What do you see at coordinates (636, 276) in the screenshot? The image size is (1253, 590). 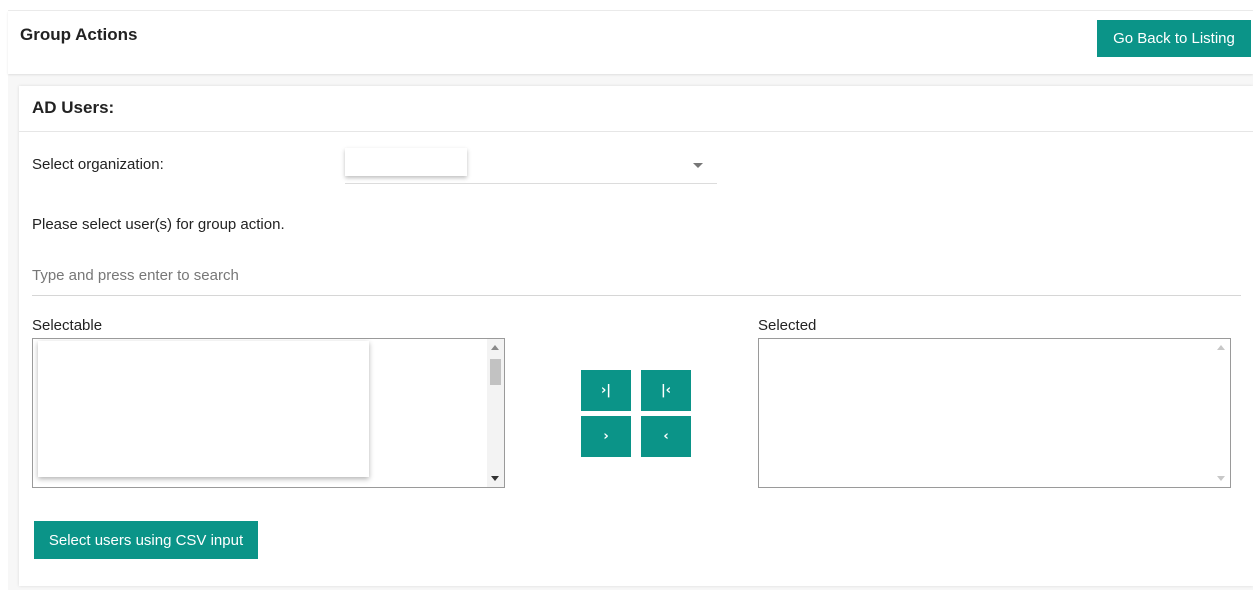 I see `user-search-input` at bounding box center [636, 276].